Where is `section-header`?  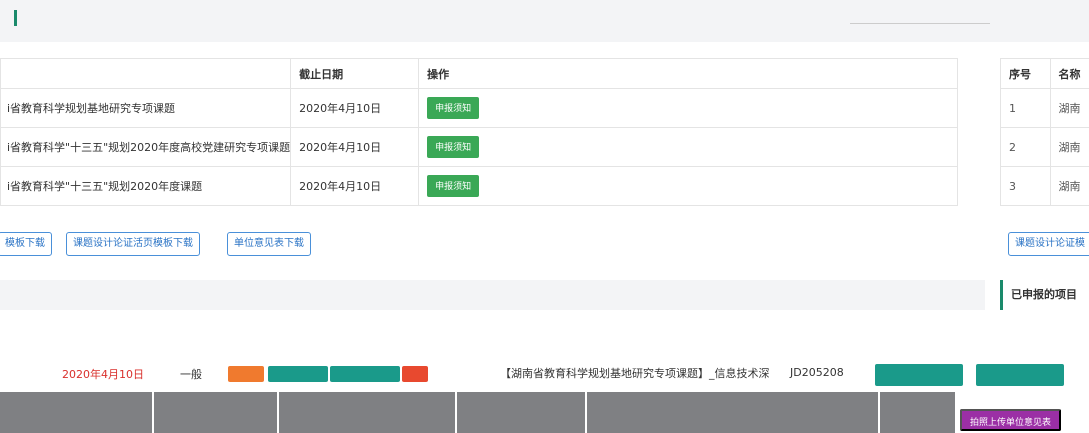 section-header is located at coordinates (492, 295).